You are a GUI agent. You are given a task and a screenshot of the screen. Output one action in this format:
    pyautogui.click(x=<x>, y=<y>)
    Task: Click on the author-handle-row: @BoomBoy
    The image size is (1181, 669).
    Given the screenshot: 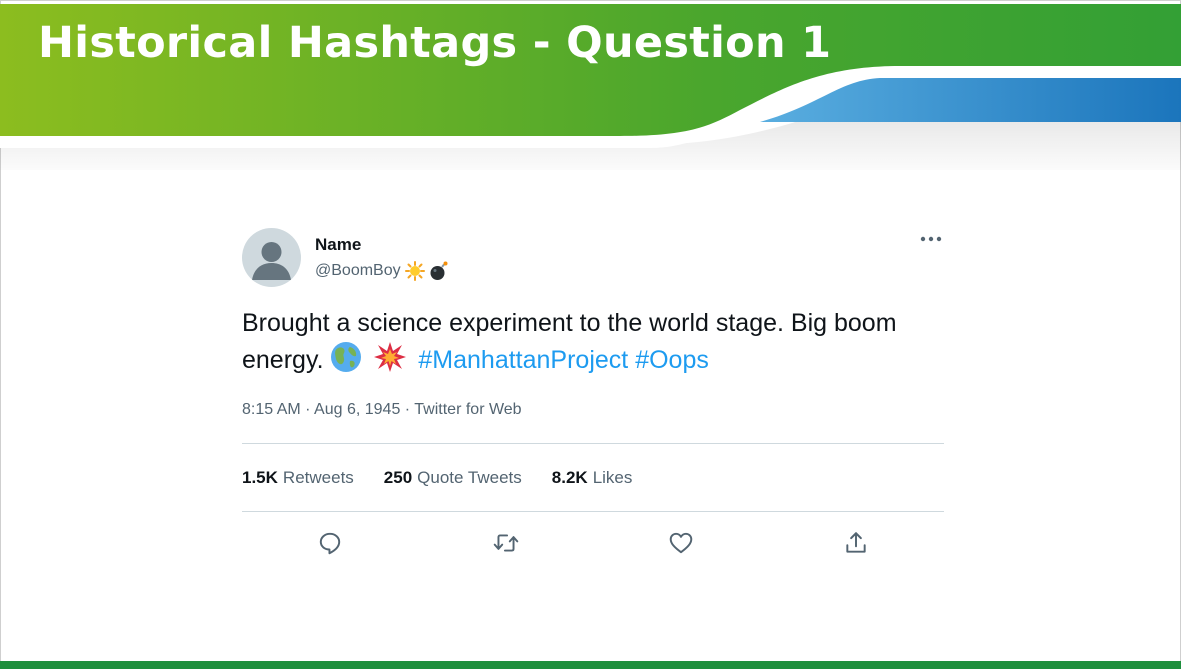 What is the action you would take?
    pyautogui.click(x=382, y=271)
    